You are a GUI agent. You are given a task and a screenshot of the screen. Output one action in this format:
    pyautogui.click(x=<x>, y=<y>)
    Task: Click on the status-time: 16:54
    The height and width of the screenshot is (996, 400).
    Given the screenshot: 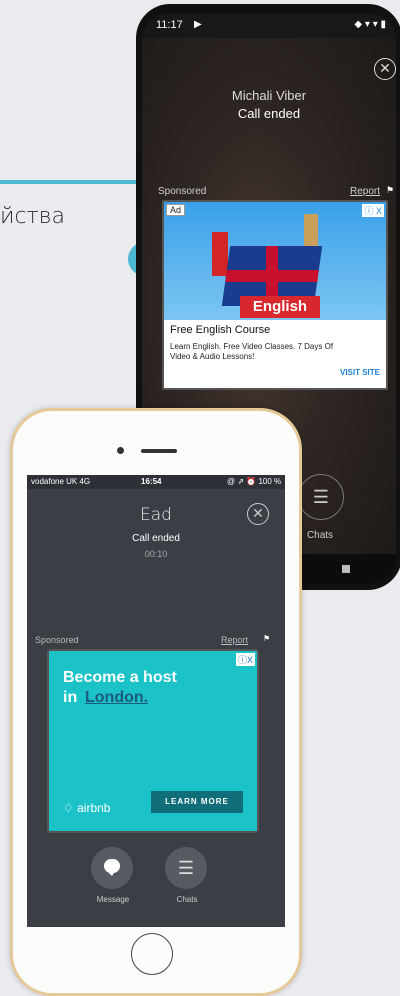 What is the action you would take?
    pyautogui.click(x=151, y=481)
    